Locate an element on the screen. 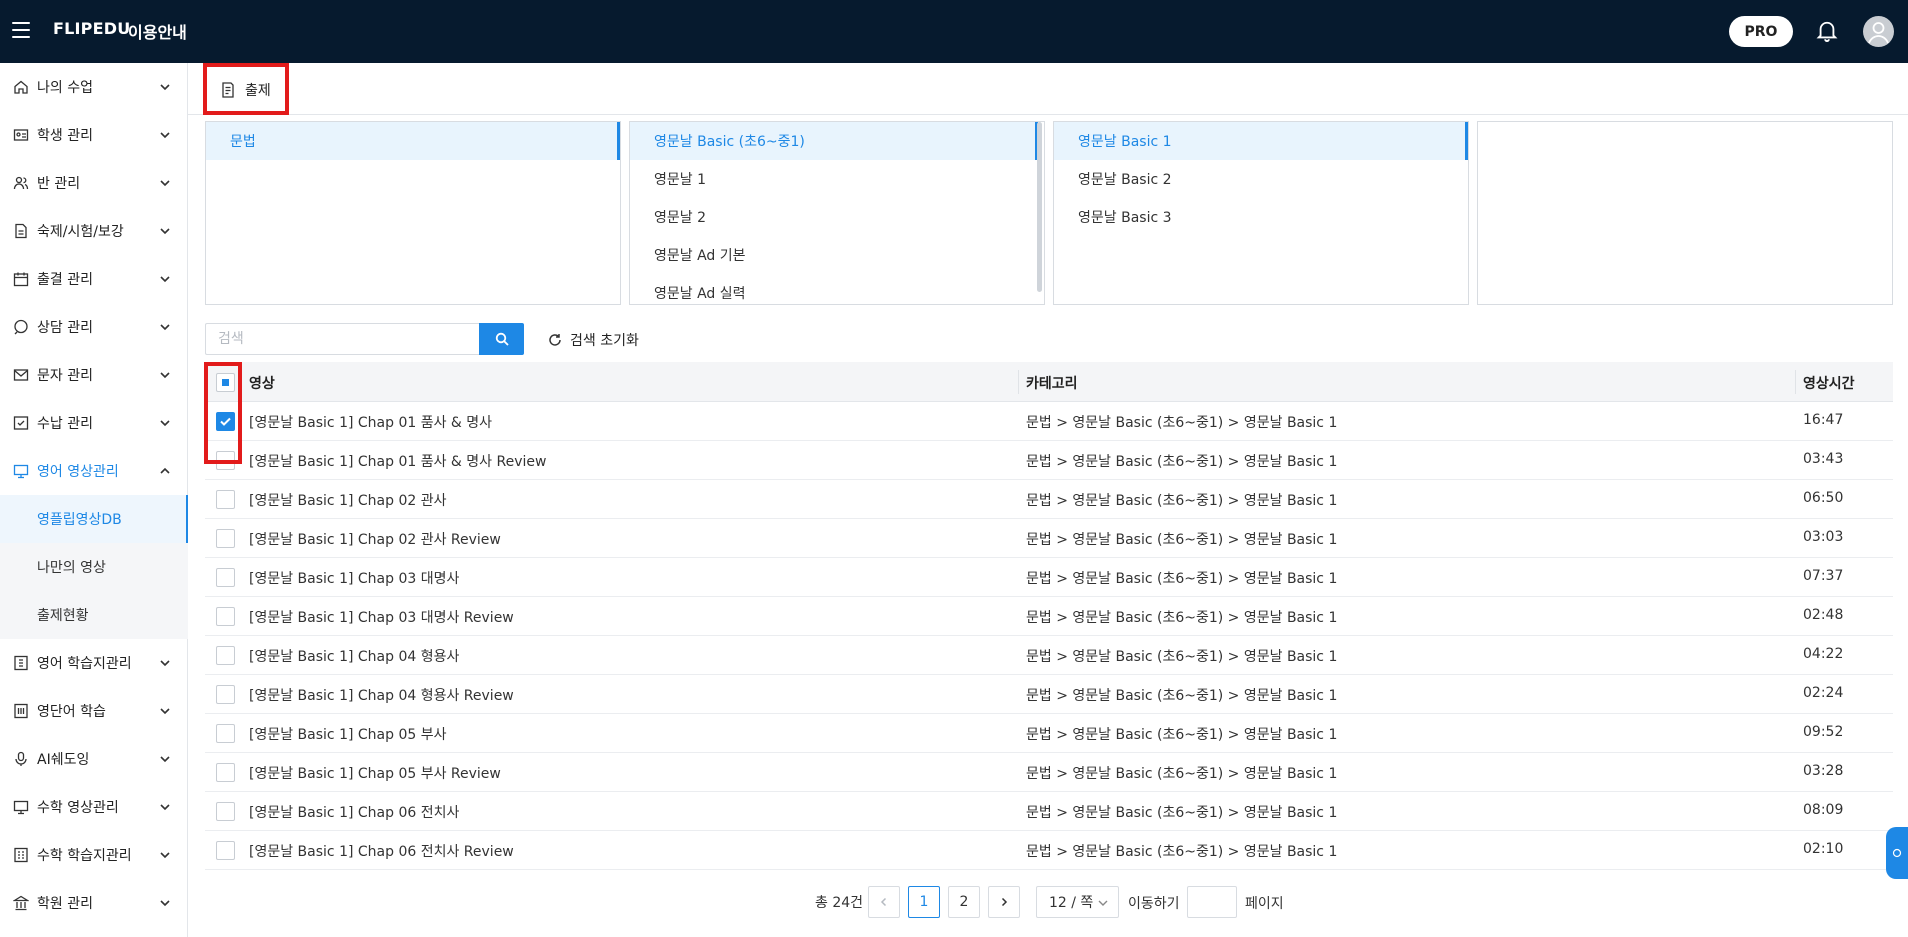  sidebar-item-counseling: 상담 관리 is located at coordinates (94, 327).